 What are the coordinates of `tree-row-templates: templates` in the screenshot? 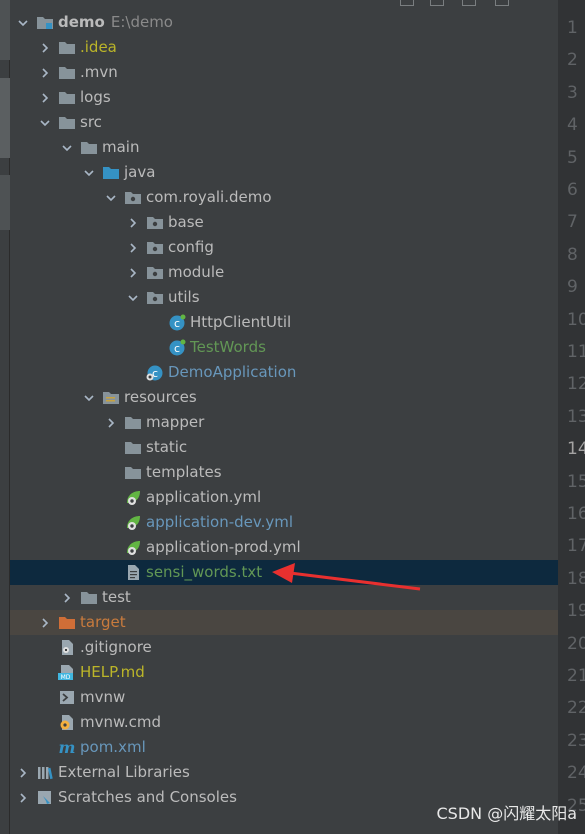 It's located at (284, 472).